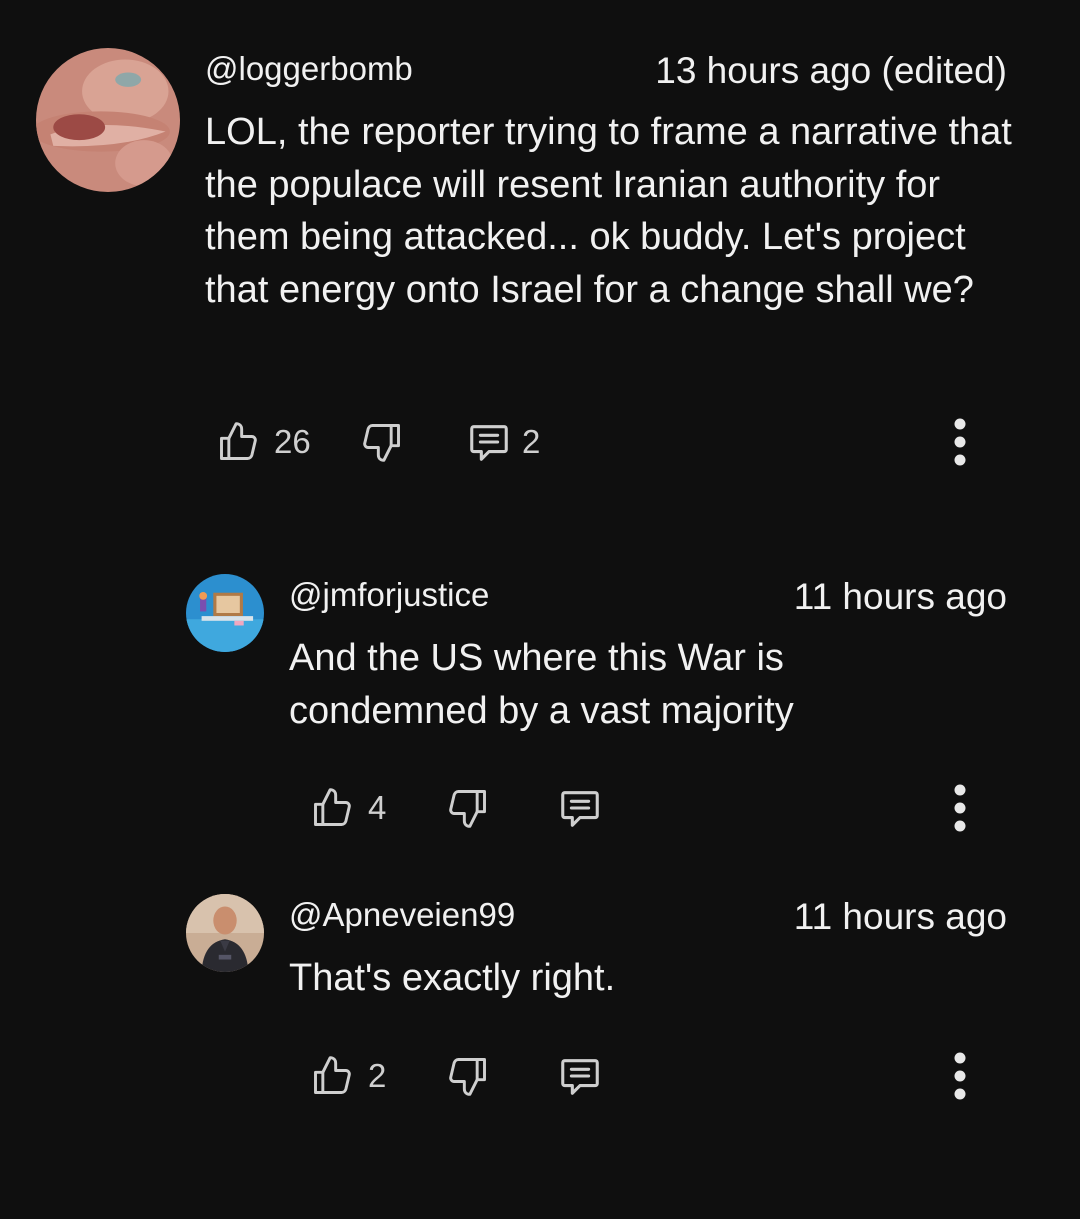 The width and height of the screenshot is (1080, 1219). I want to click on like-button: 2, so click(348, 1076).